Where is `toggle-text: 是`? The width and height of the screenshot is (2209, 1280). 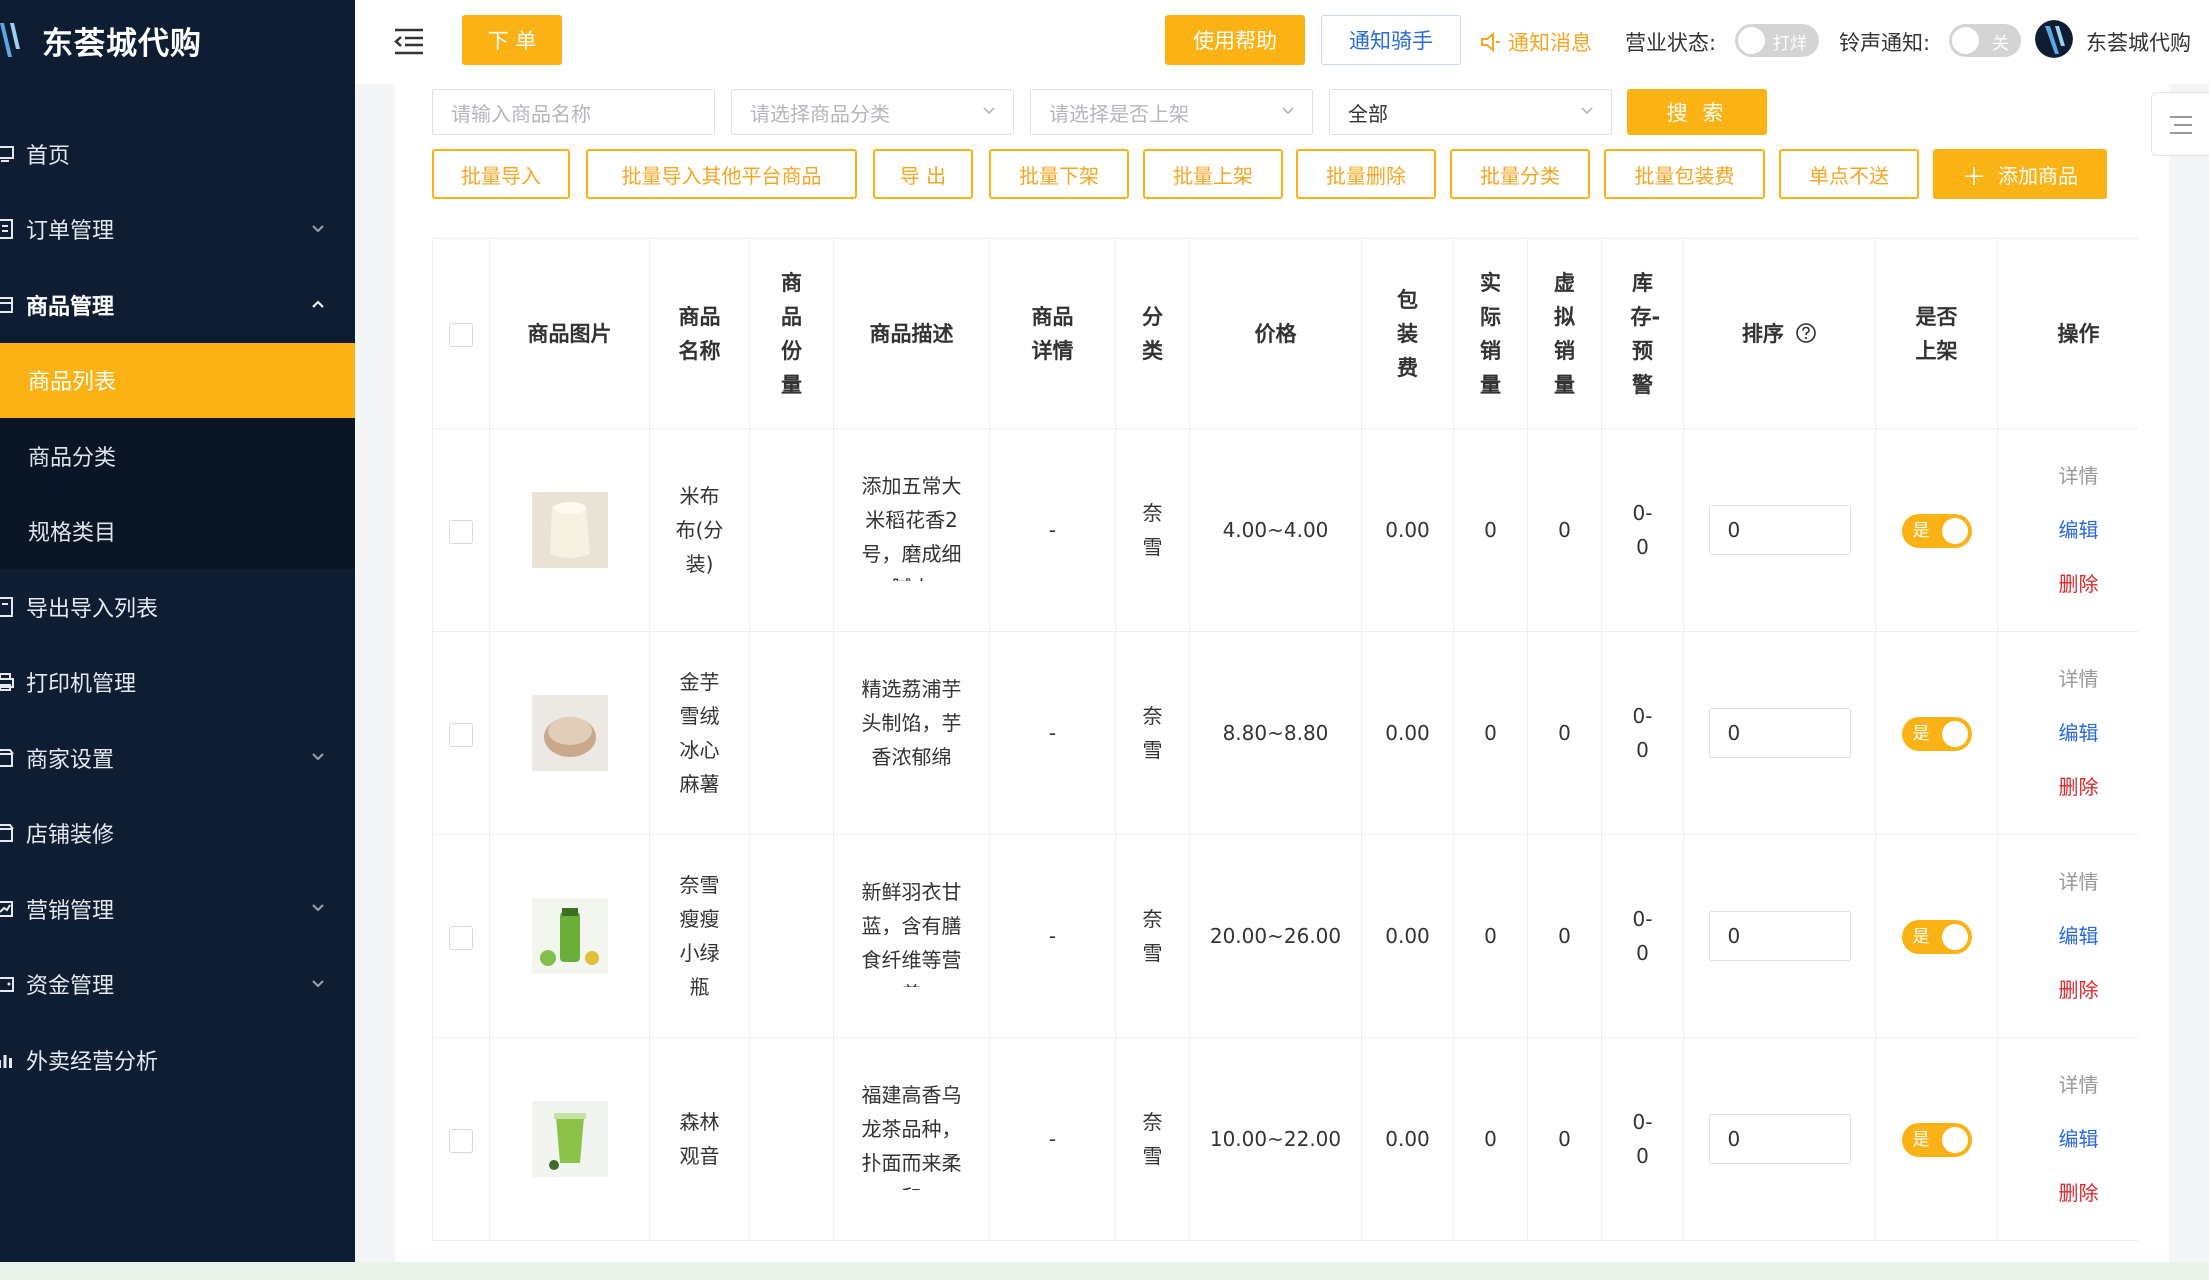
toggle-text: 是 is located at coordinates (1921, 530).